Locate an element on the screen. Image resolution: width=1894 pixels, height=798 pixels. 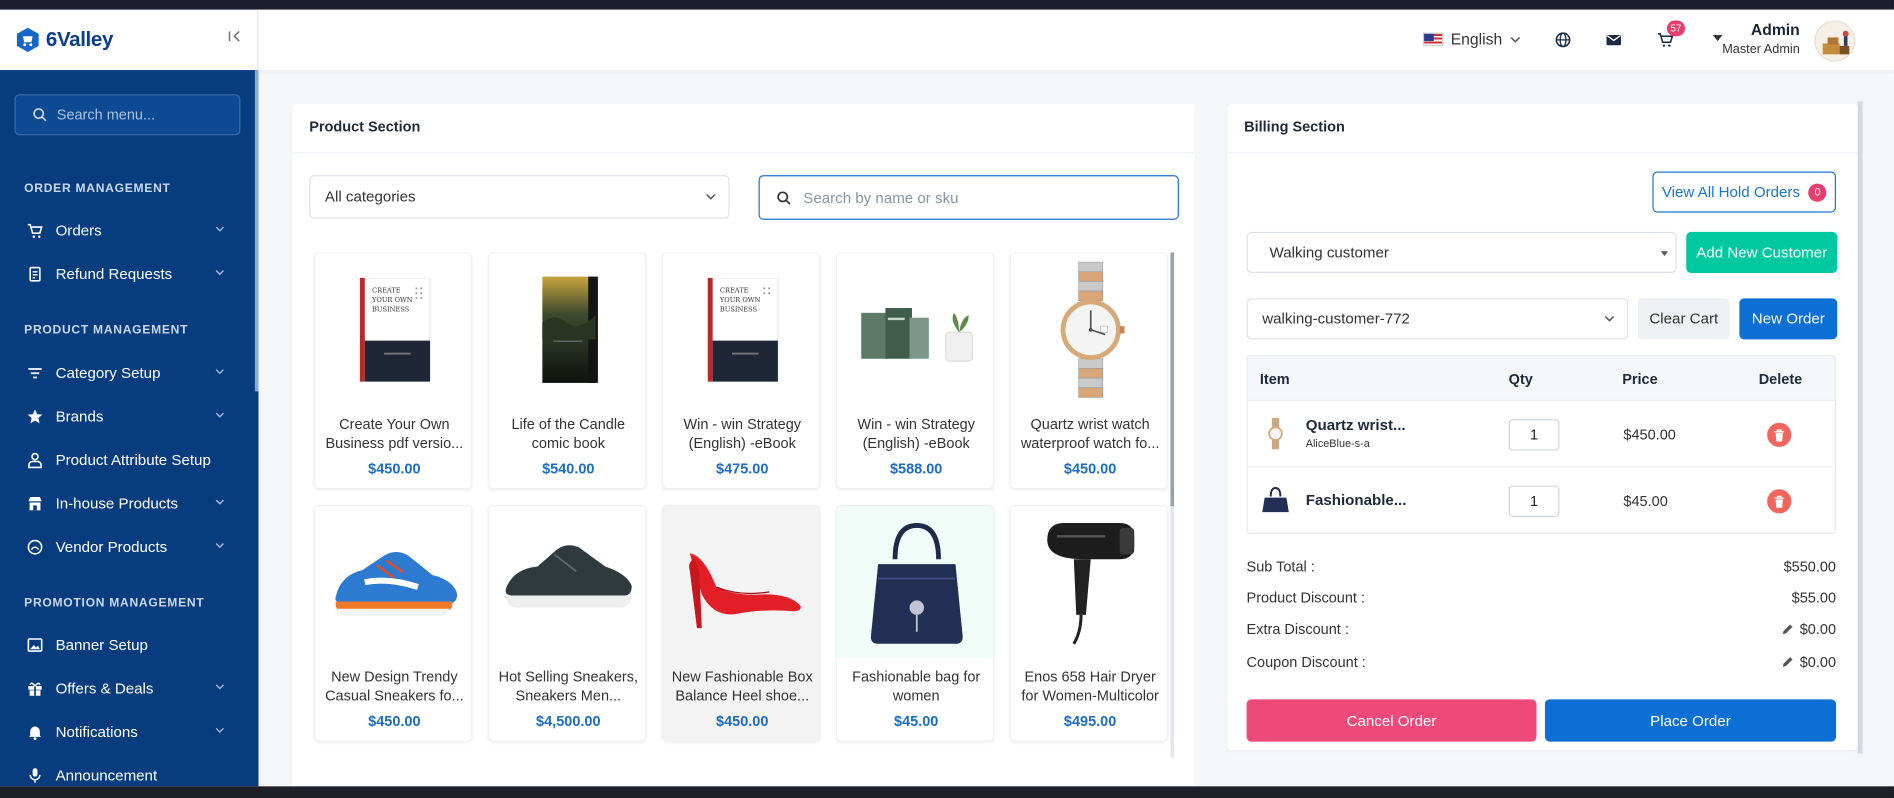
sidebar-item-label: Category Setup is located at coordinates (108, 373).